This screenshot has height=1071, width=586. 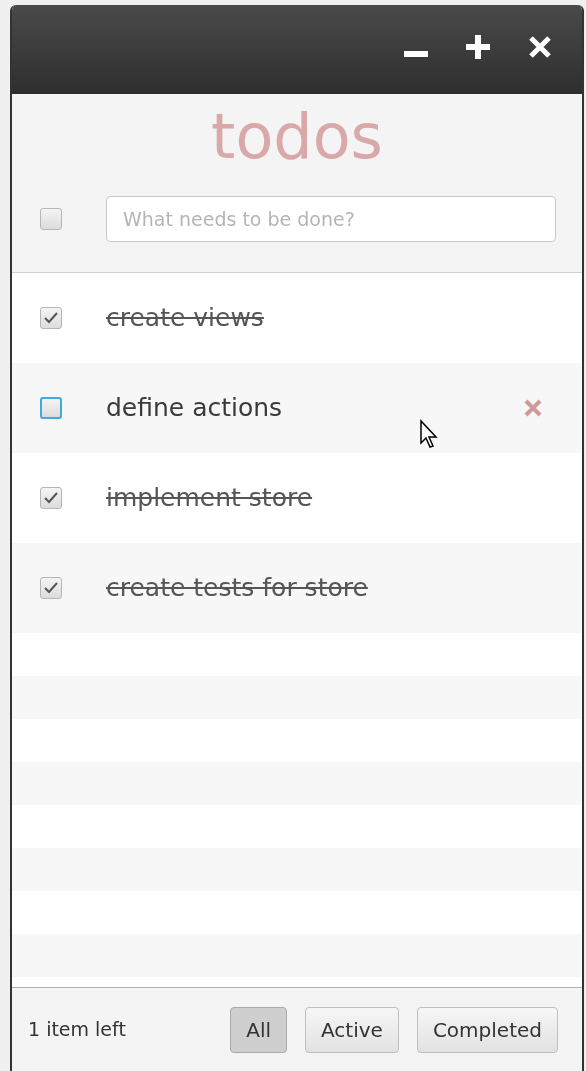 What do you see at coordinates (352, 1029) in the screenshot?
I see `filter-button: Active` at bounding box center [352, 1029].